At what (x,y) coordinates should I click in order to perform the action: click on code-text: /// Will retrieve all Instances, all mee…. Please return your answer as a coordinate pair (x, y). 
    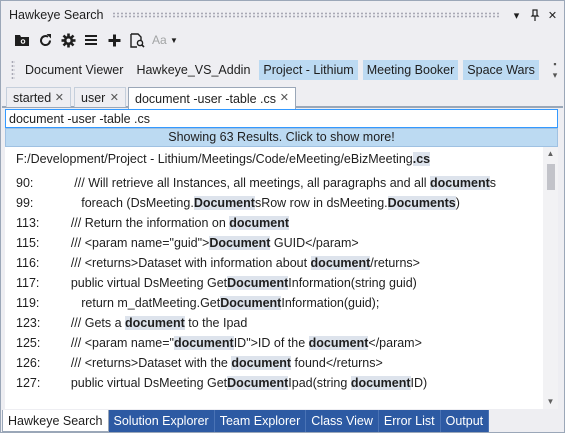
    Looking at the image, I should click on (240, 183).